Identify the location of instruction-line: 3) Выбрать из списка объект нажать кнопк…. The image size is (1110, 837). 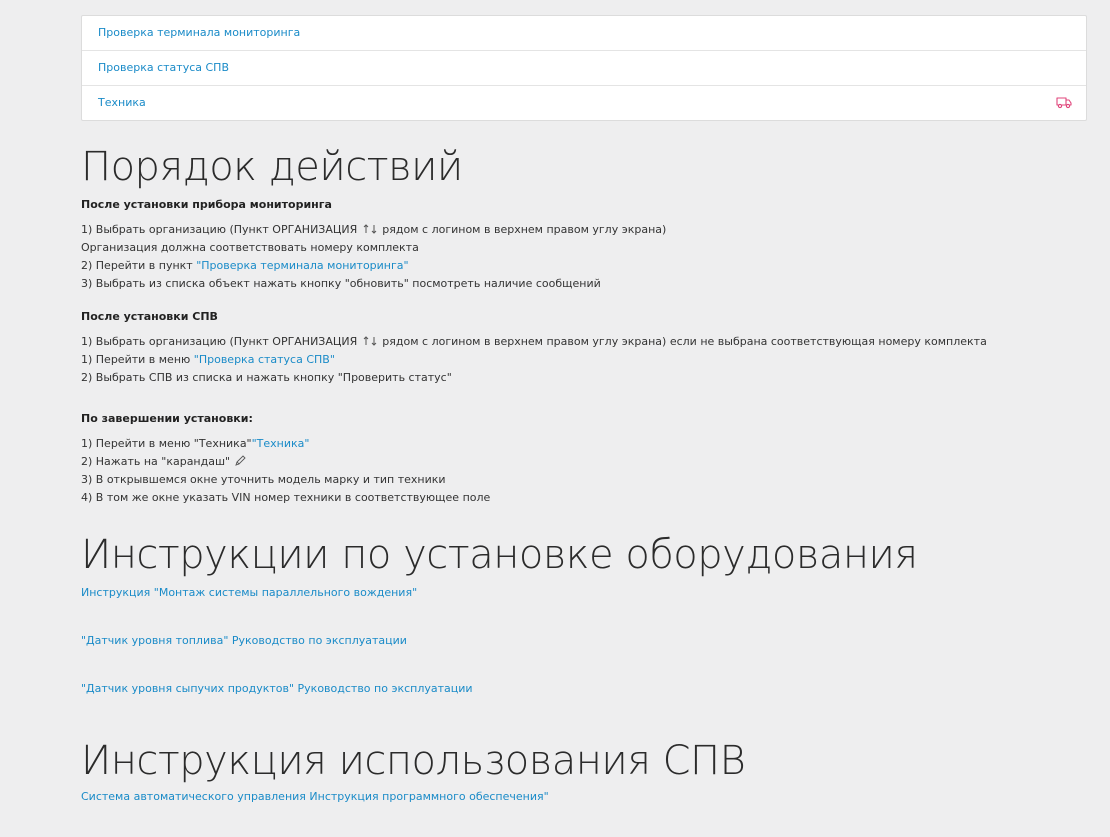
(341, 283).